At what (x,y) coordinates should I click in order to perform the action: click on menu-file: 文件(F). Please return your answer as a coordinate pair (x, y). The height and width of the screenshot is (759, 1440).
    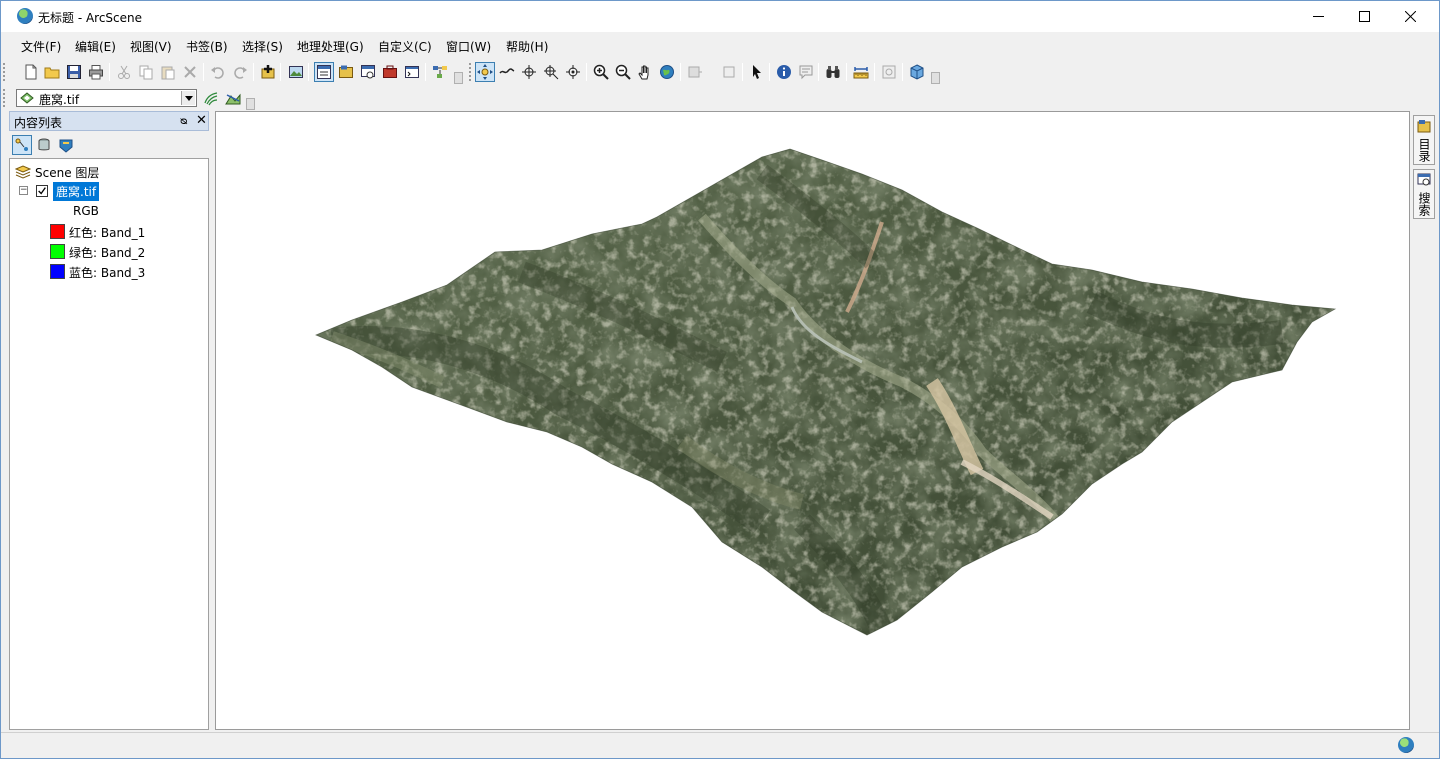
    Looking at the image, I should click on (41, 46).